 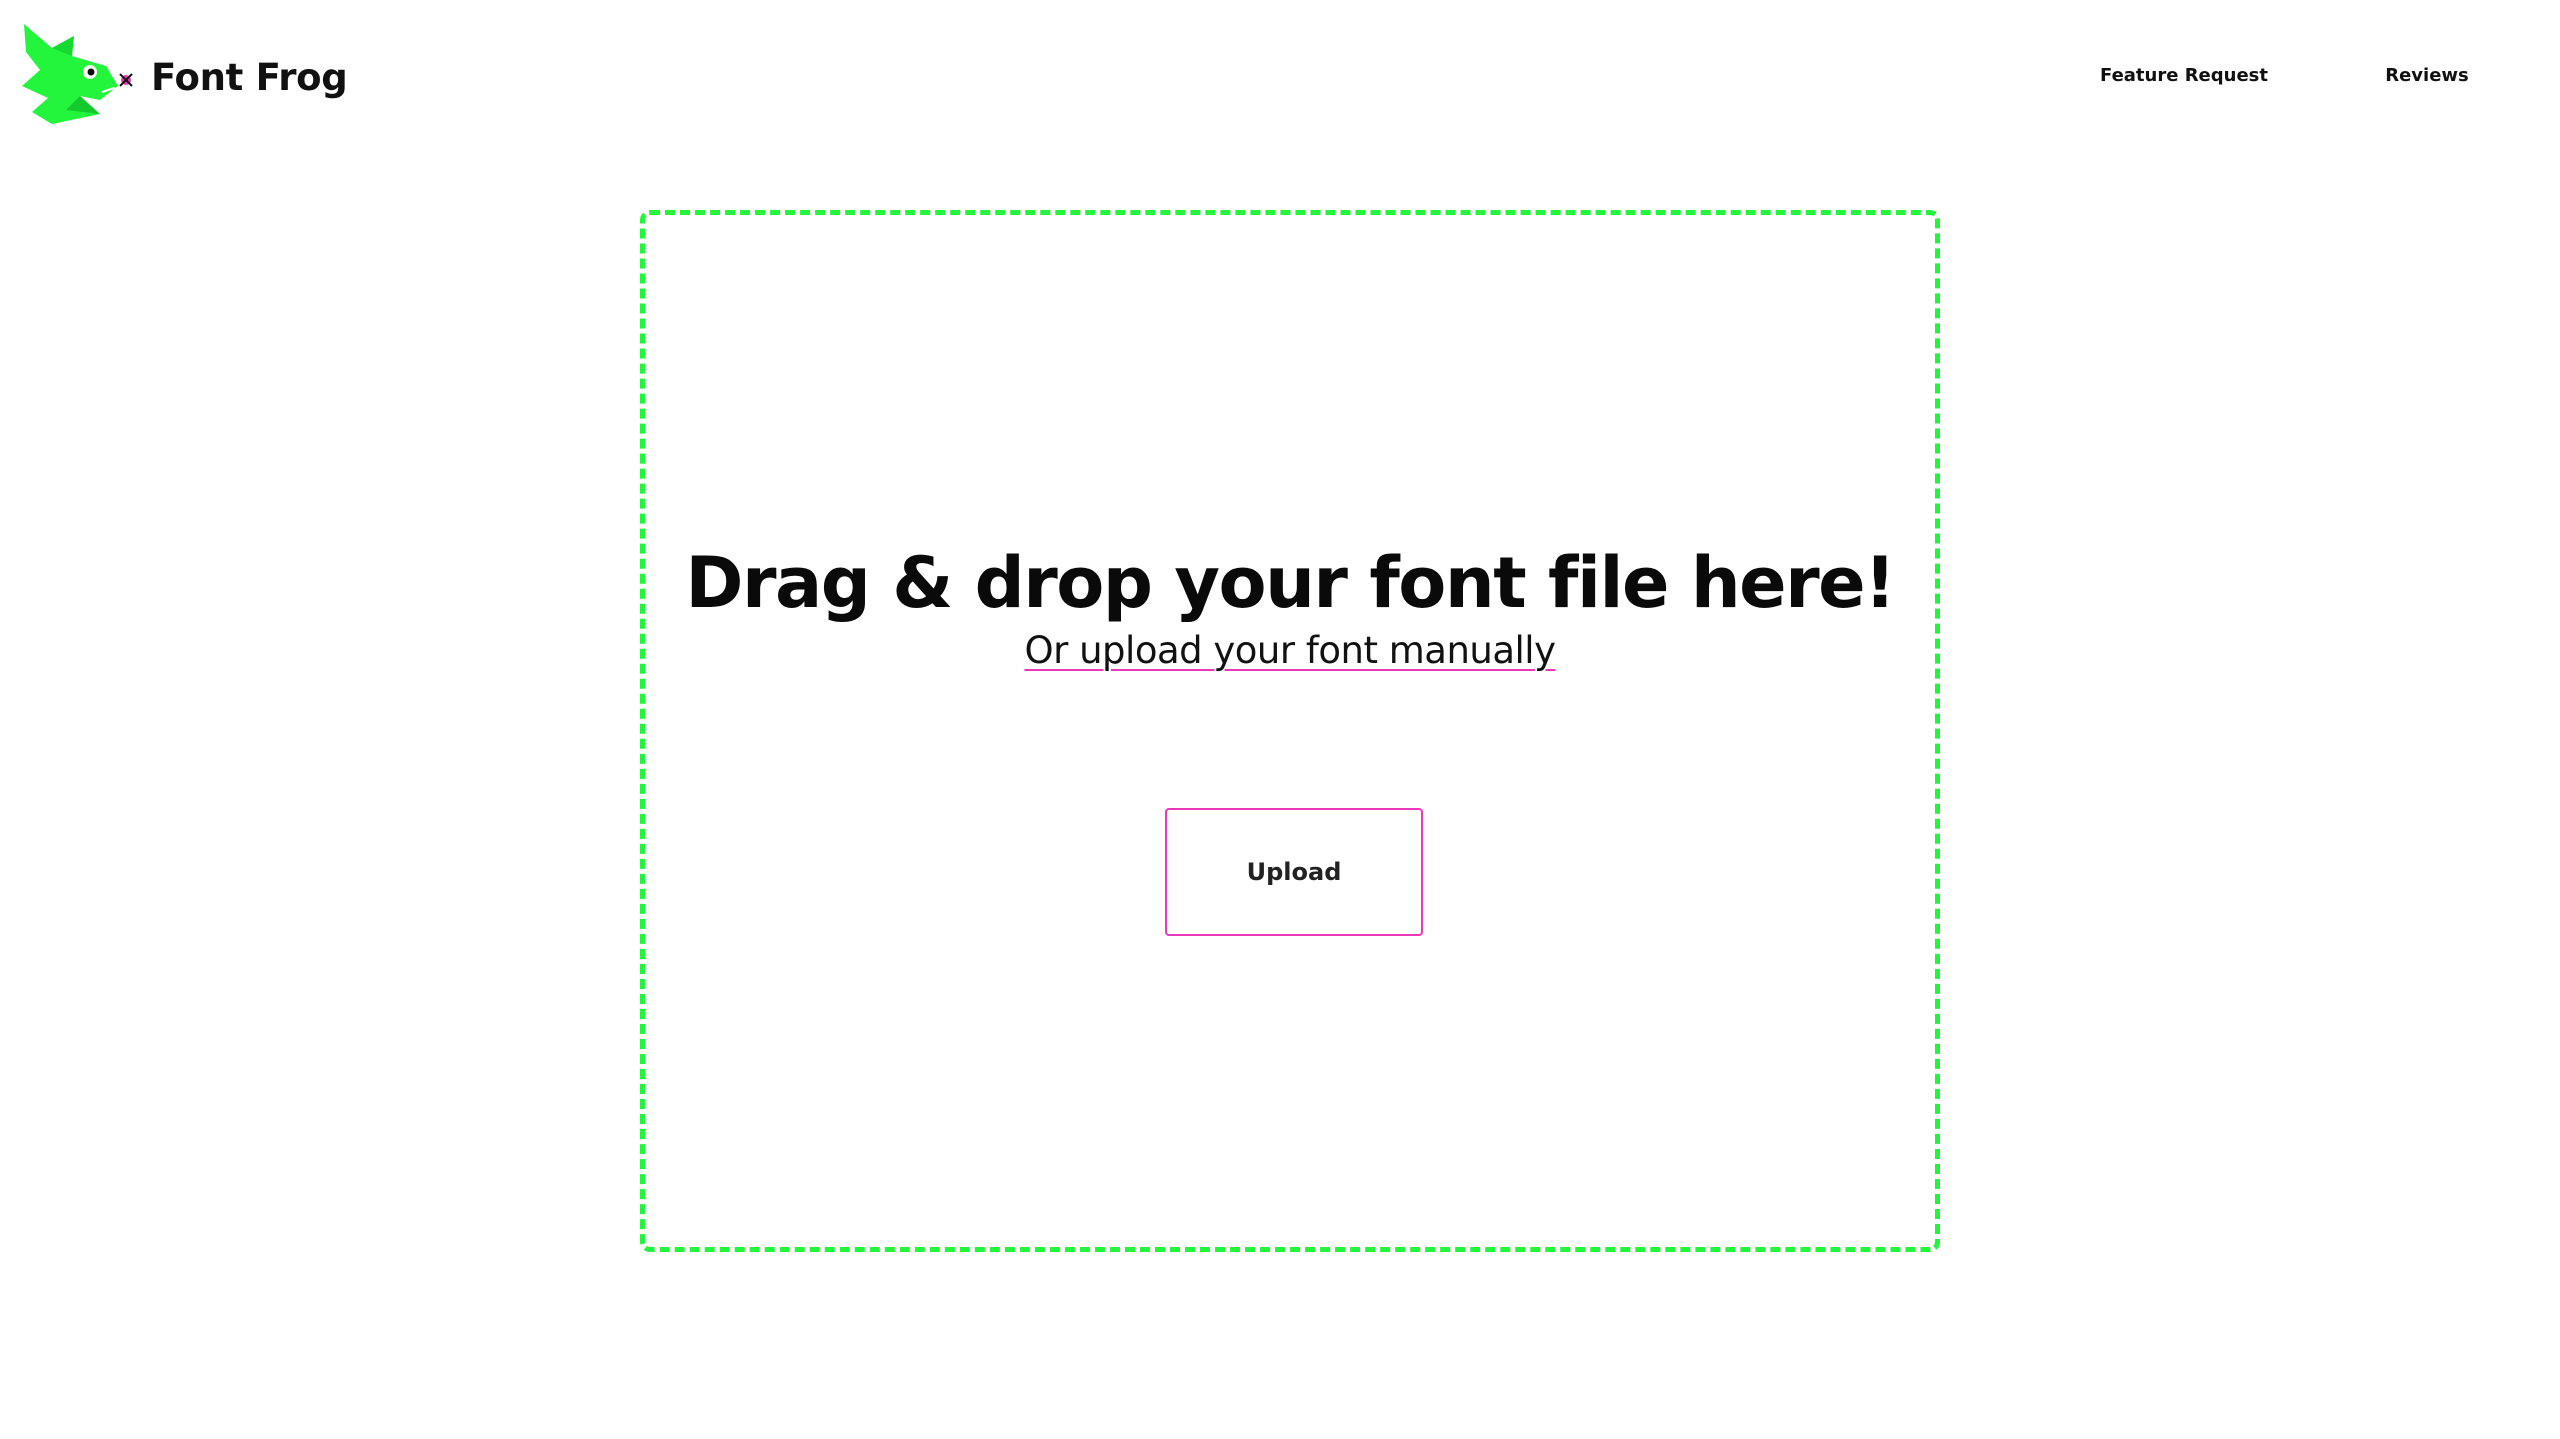 What do you see at coordinates (1290, 583) in the screenshot?
I see `dropzone-title: Drag & drop your font file here!` at bounding box center [1290, 583].